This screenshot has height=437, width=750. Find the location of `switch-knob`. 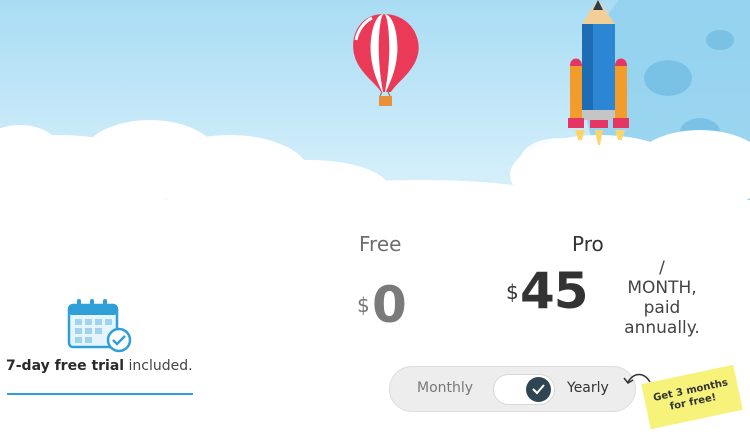

switch-knob is located at coordinates (538, 389).